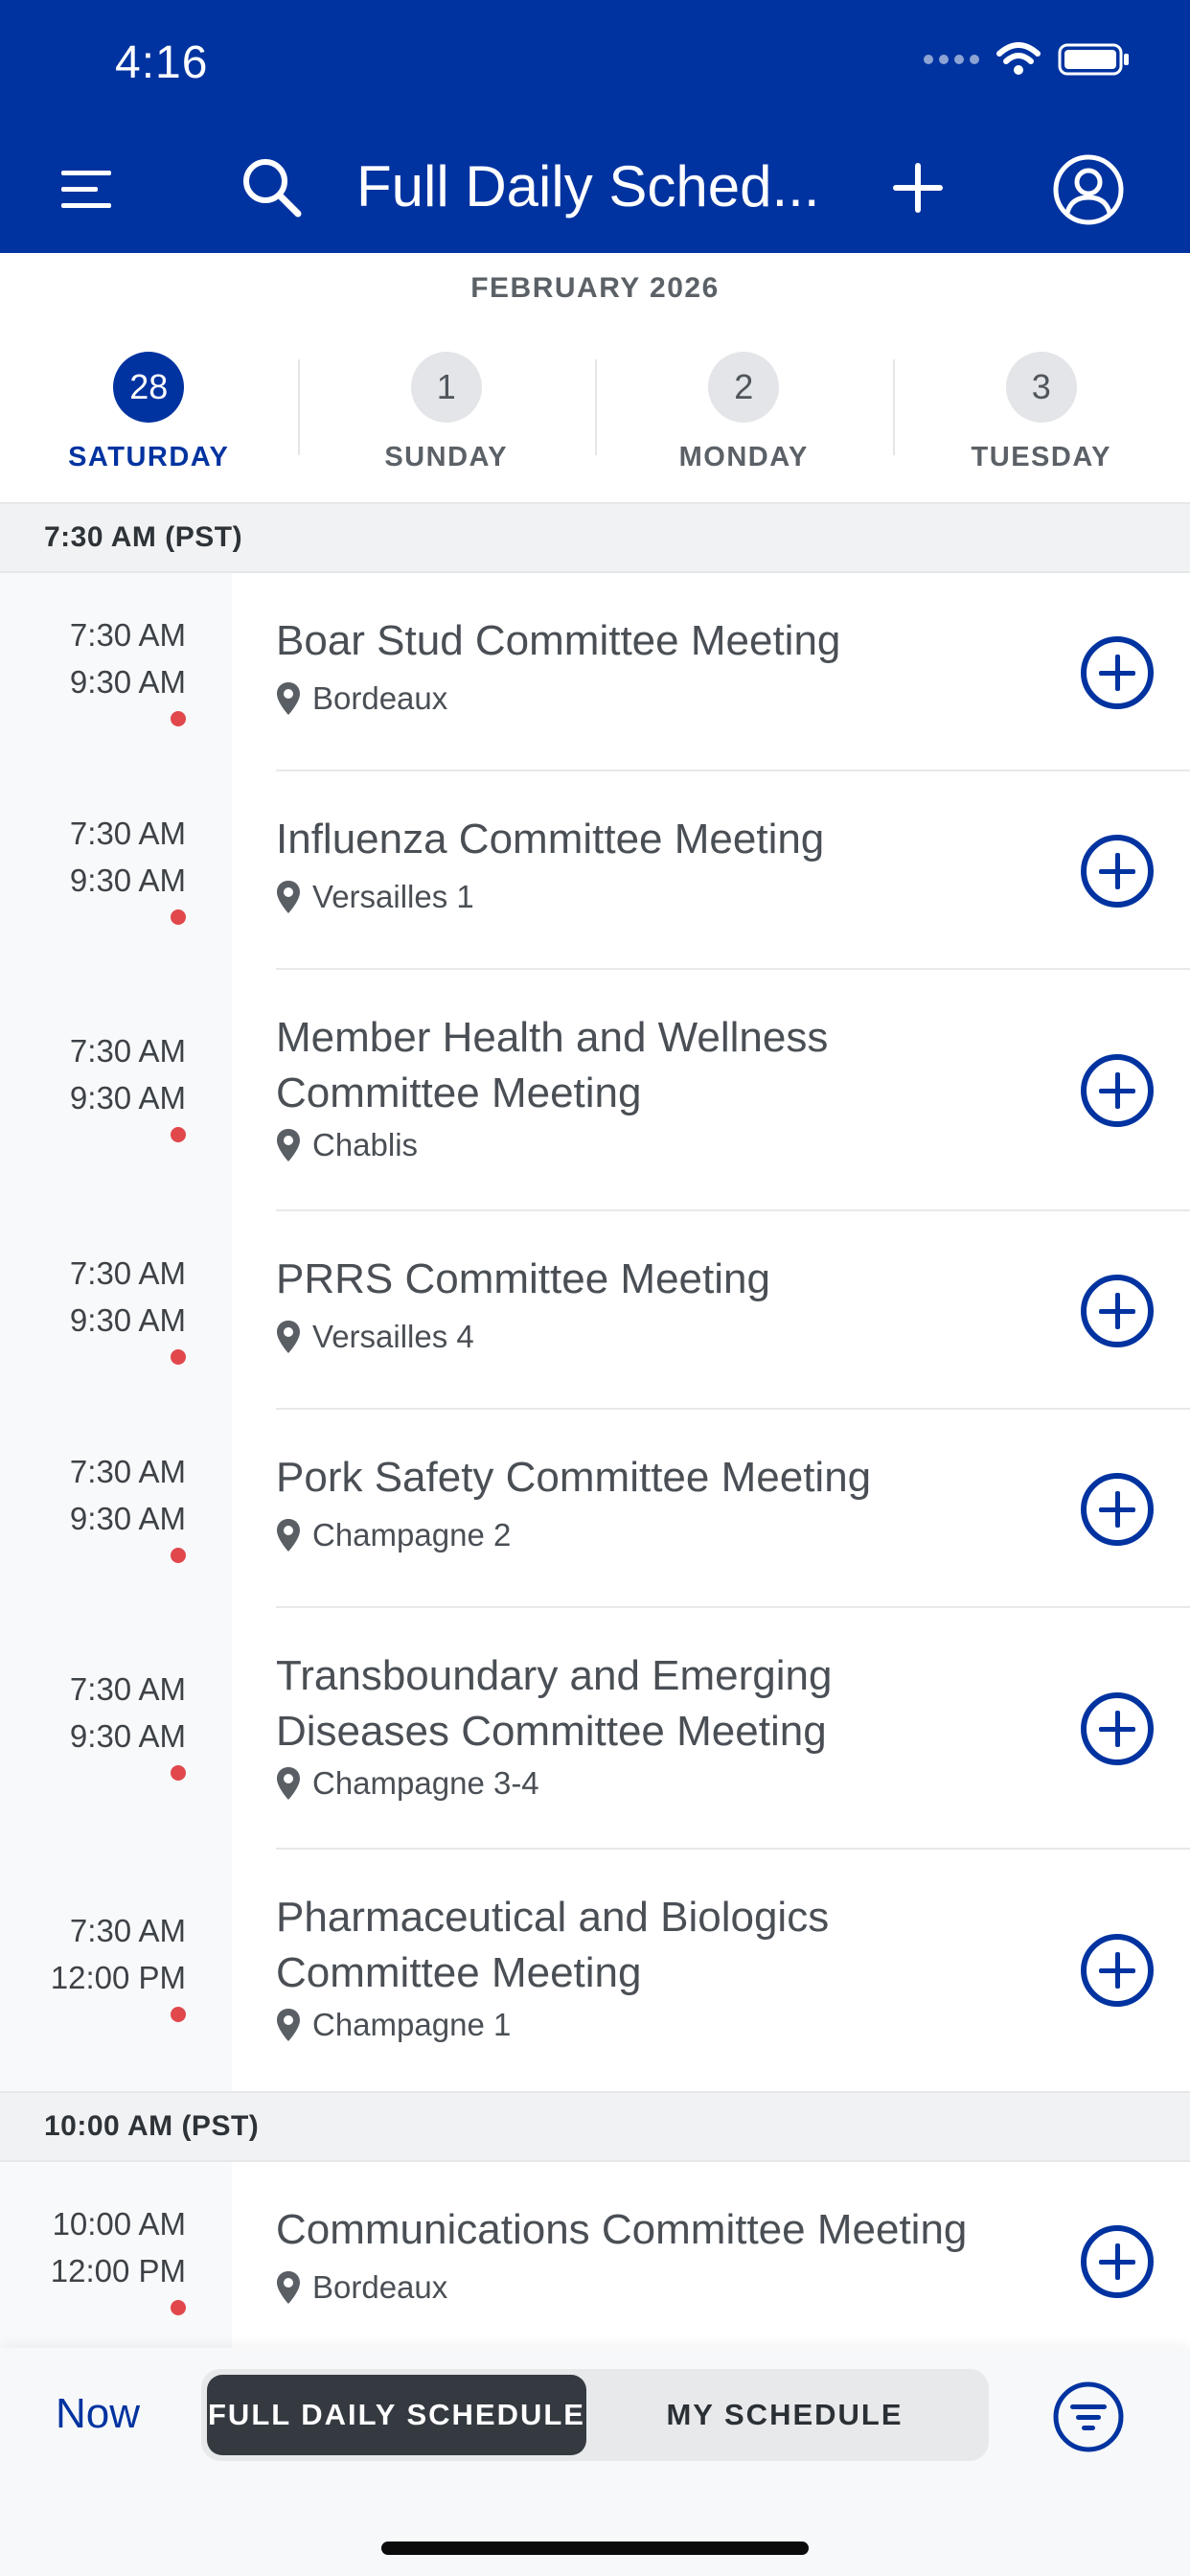 The width and height of the screenshot is (1190, 2576). I want to click on day-name: MONDAY, so click(744, 457).